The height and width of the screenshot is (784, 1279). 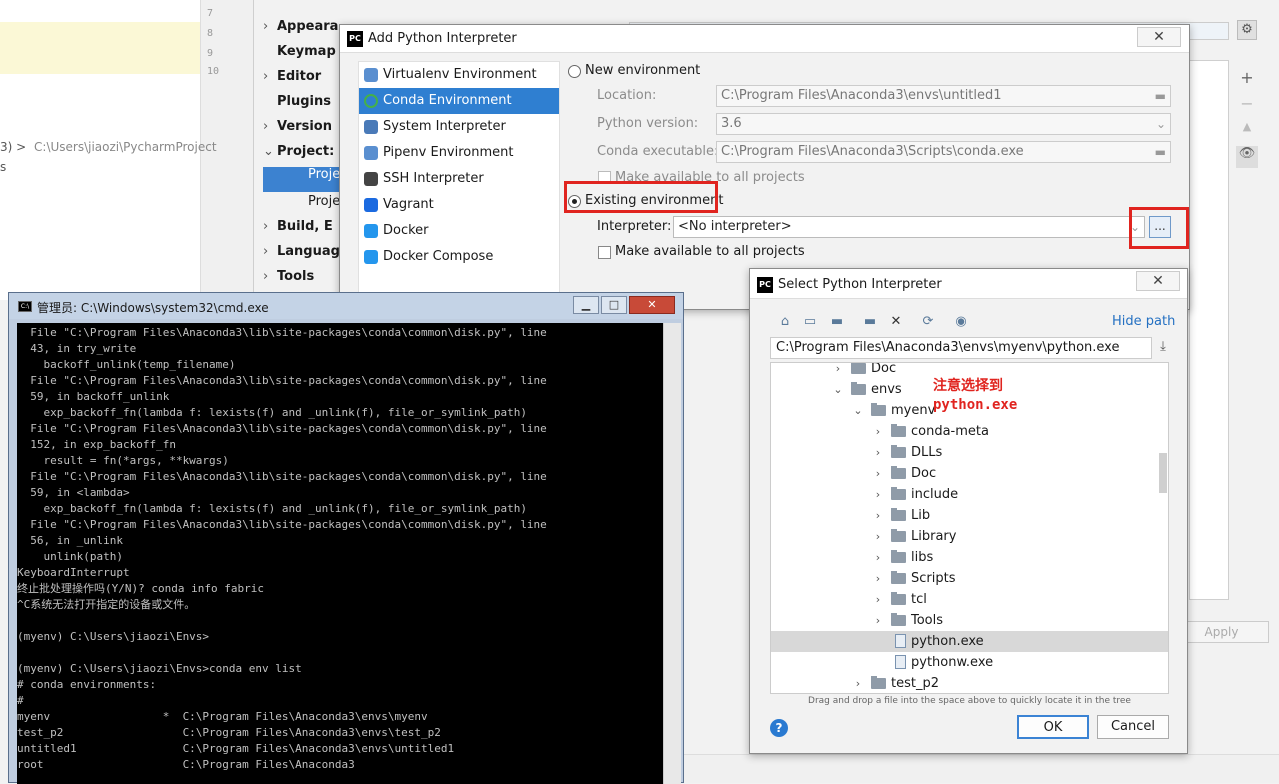 What do you see at coordinates (969, 473) in the screenshot?
I see `tree-row: › Doc` at bounding box center [969, 473].